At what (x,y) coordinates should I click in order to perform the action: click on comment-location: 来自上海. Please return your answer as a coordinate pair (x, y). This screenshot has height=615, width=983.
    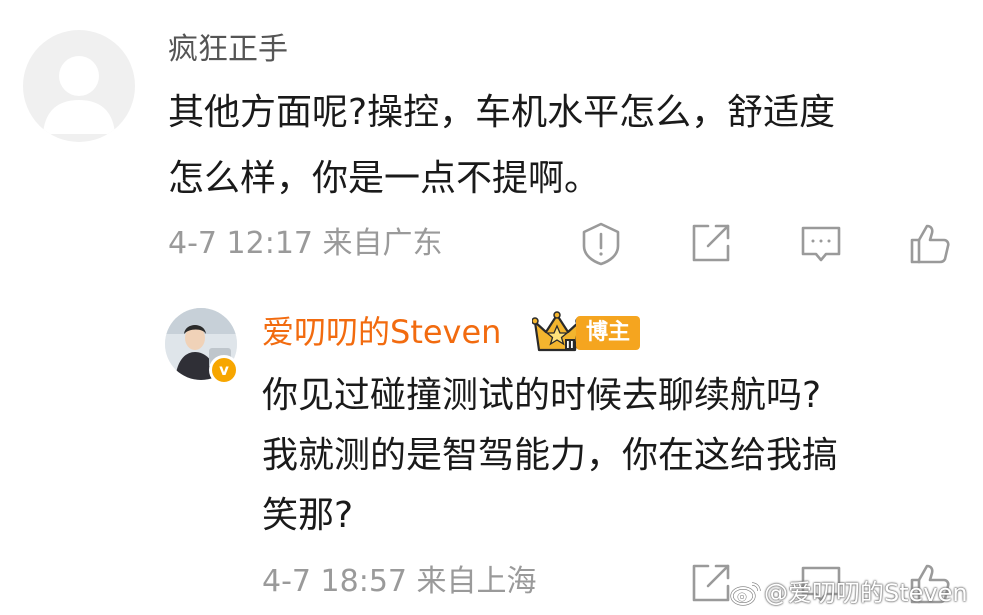
    Looking at the image, I should click on (476, 581).